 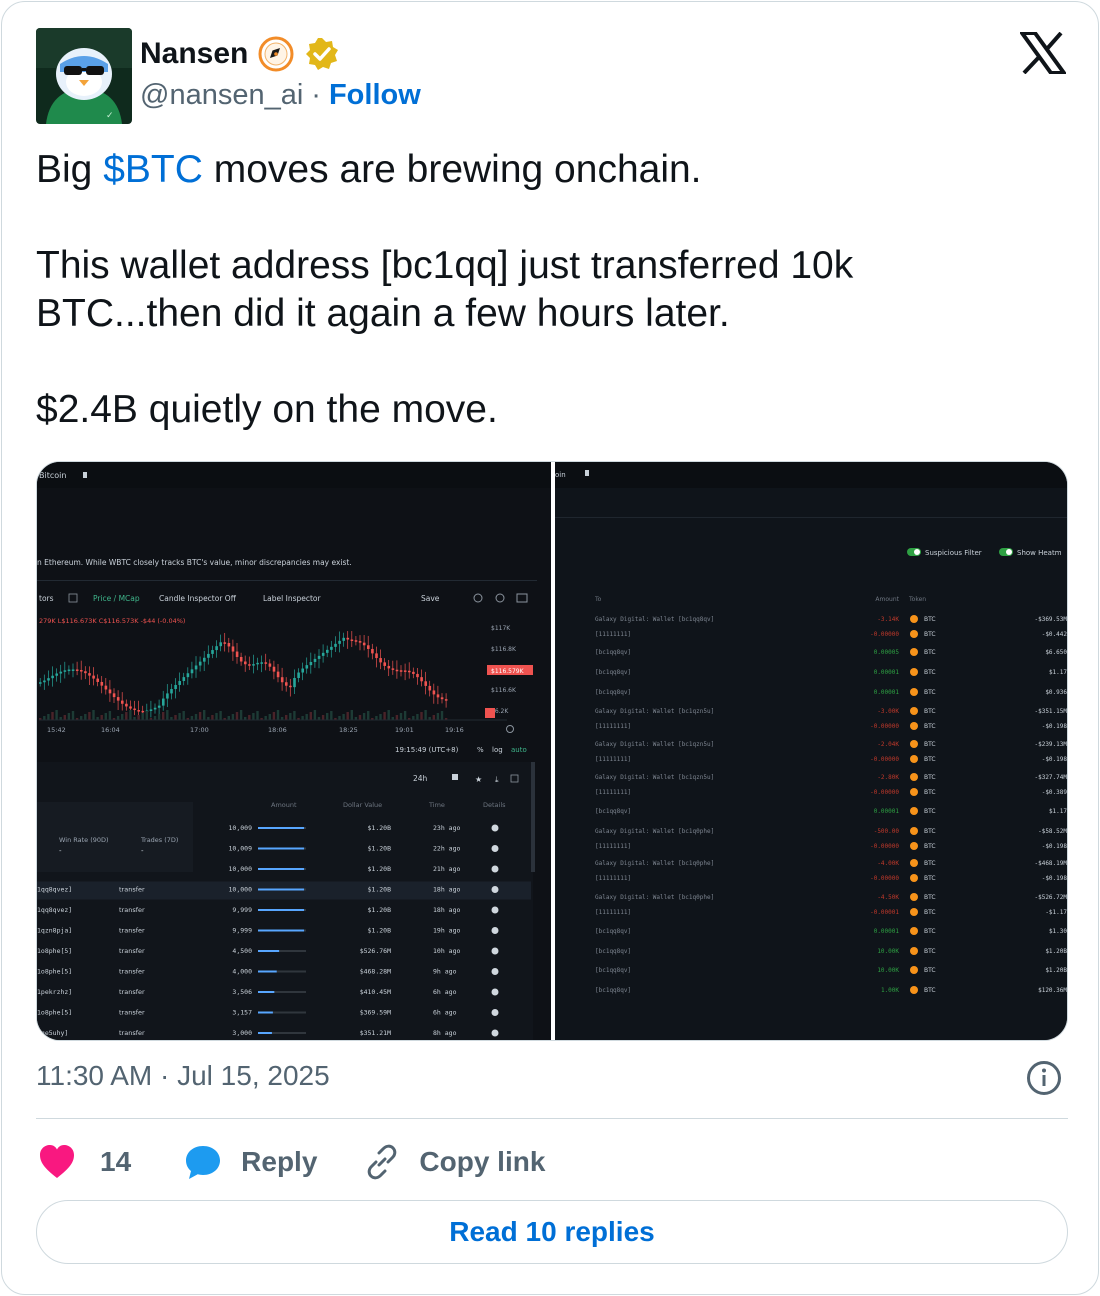 I want to click on left-row-addr: 1pekrzhz], so click(x=54, y=992).